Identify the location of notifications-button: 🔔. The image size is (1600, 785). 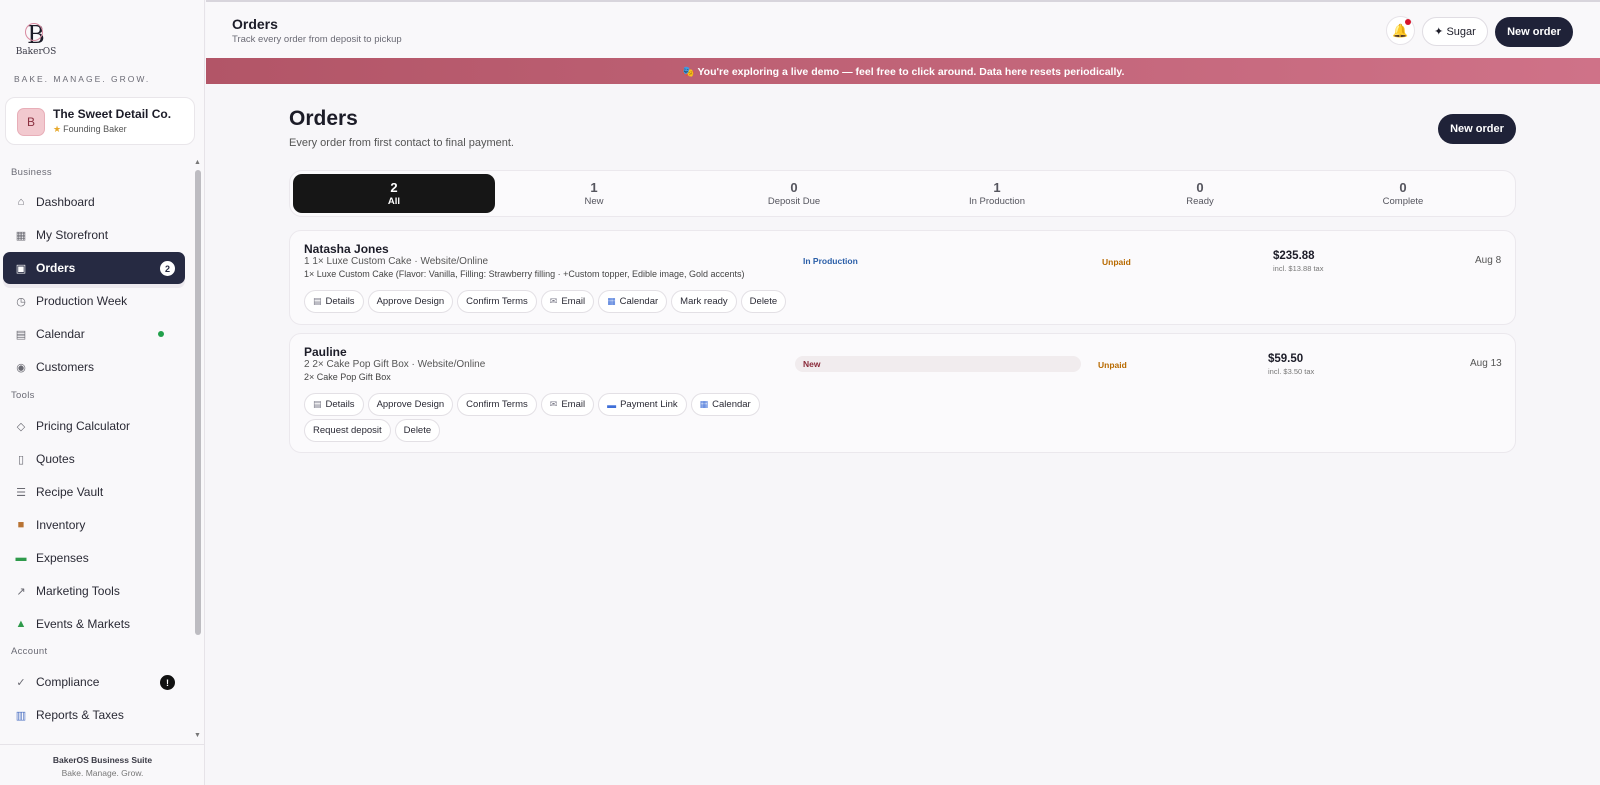
(1400, 30).